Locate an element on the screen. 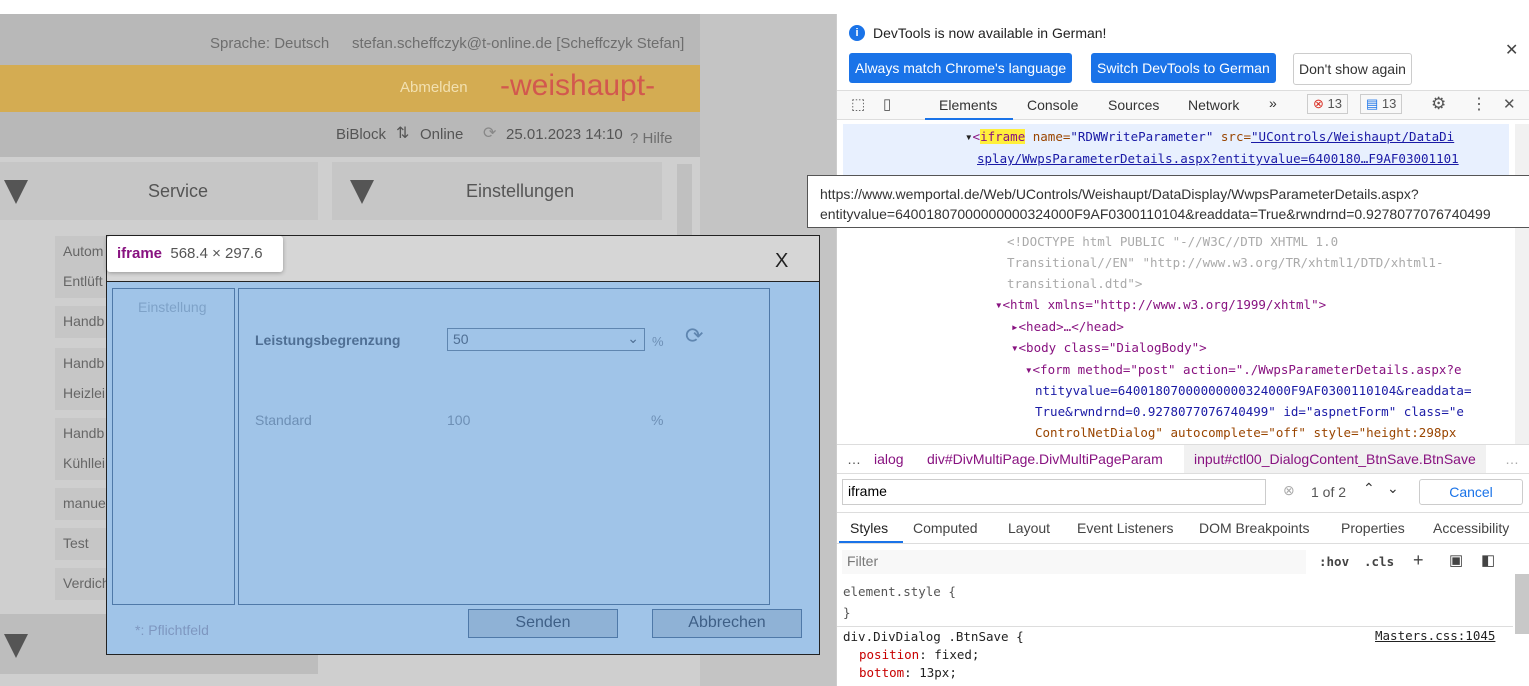 The height and width of the screenshot is (686, 1529). tab-computed: Computed is located at coordinates (945, 528).